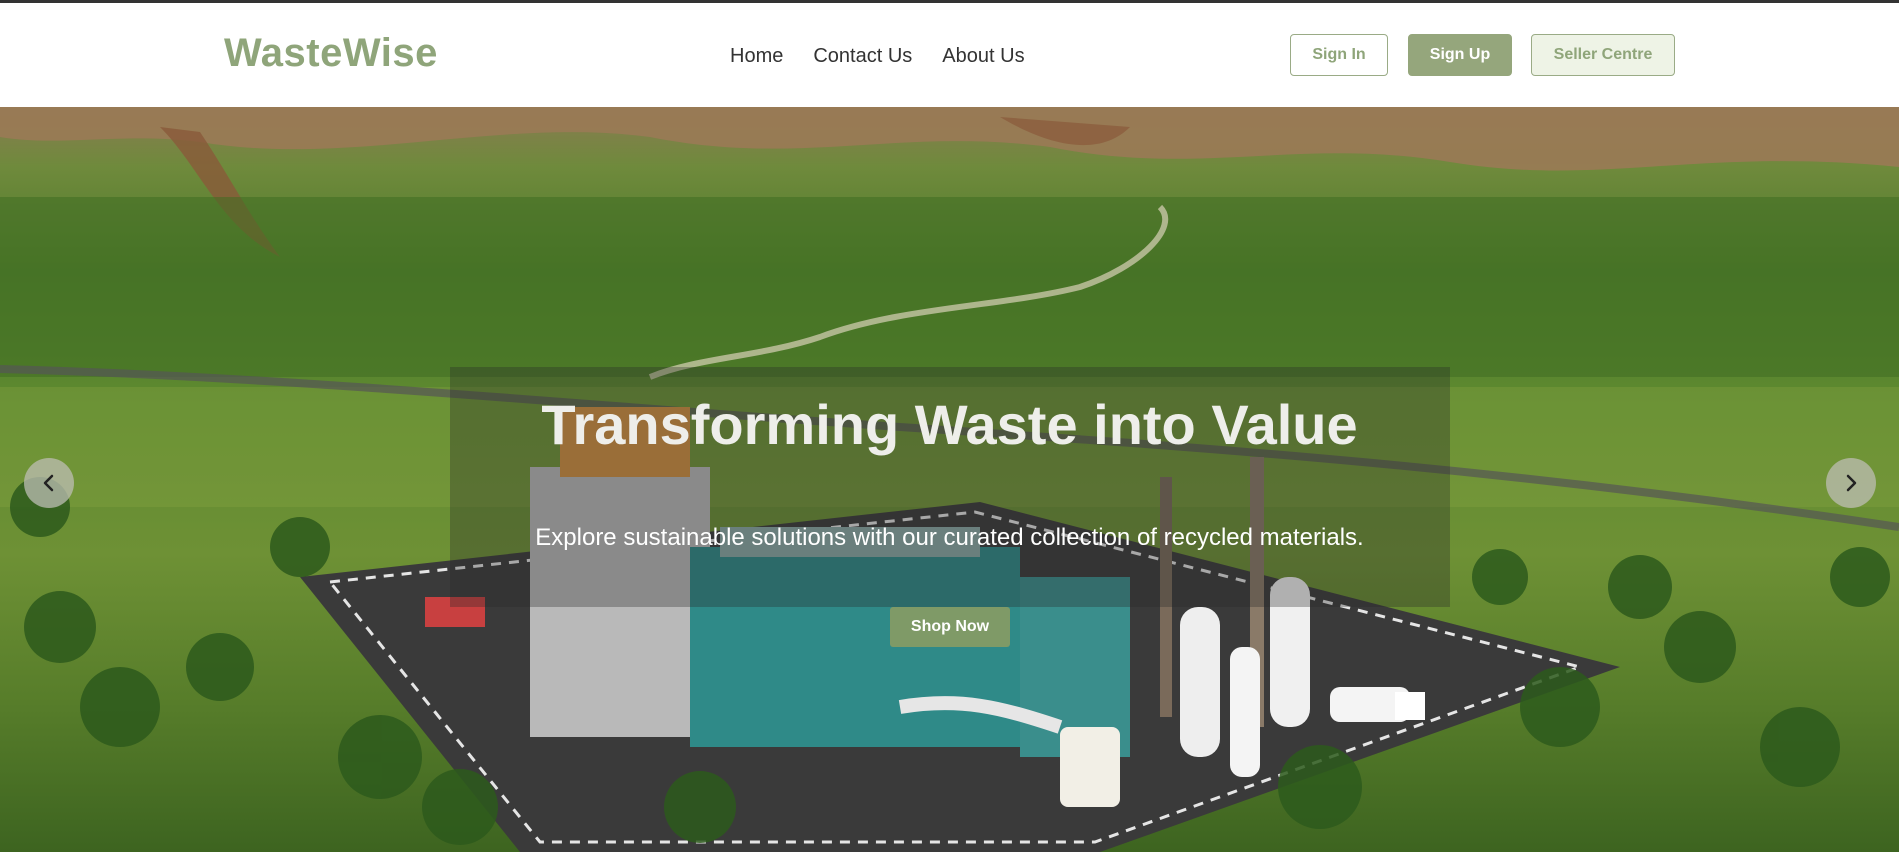  What do you see at coordinates (949, 424) in the screenshot?
I see `hero-title: Transforming Waste into Value` at bounding box center [949, 424].